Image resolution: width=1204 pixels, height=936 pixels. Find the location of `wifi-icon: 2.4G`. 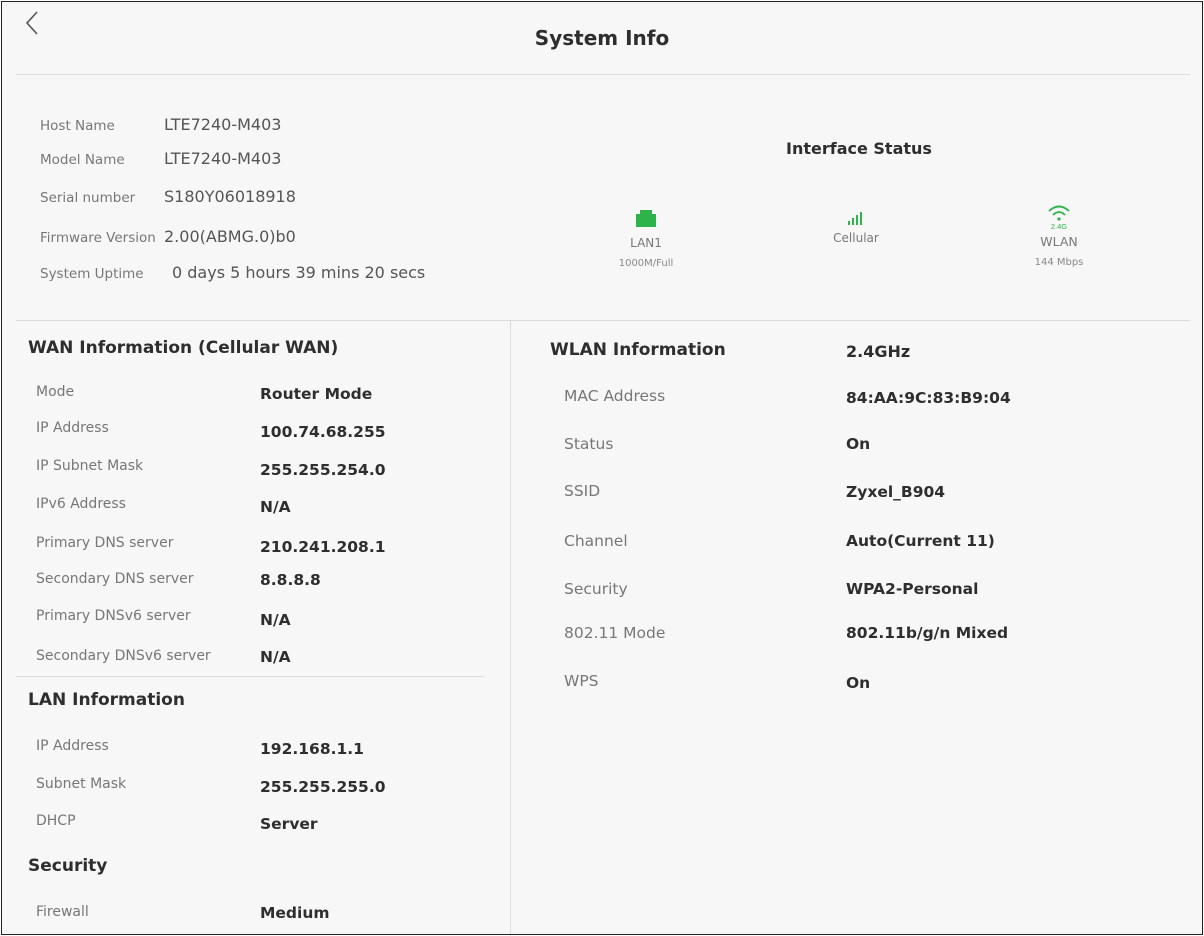

wifi-icon: 2.4G is located at coordinates (1059, 218).